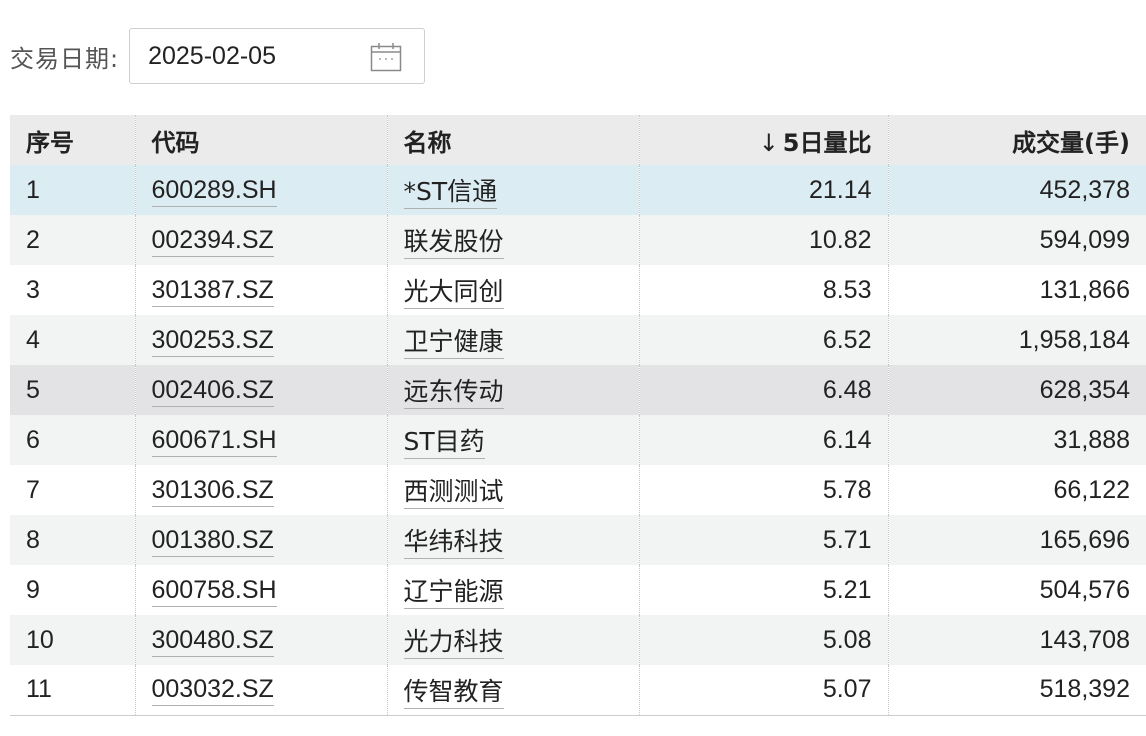 The image size is (1146, 736). I want to click on cell-stock-code: 301387.SZ, so click(212, 291).